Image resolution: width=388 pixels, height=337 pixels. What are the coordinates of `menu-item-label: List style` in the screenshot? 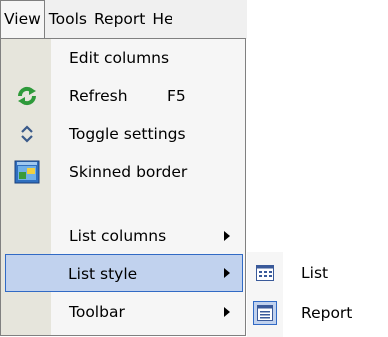 It's located at (103, 274).